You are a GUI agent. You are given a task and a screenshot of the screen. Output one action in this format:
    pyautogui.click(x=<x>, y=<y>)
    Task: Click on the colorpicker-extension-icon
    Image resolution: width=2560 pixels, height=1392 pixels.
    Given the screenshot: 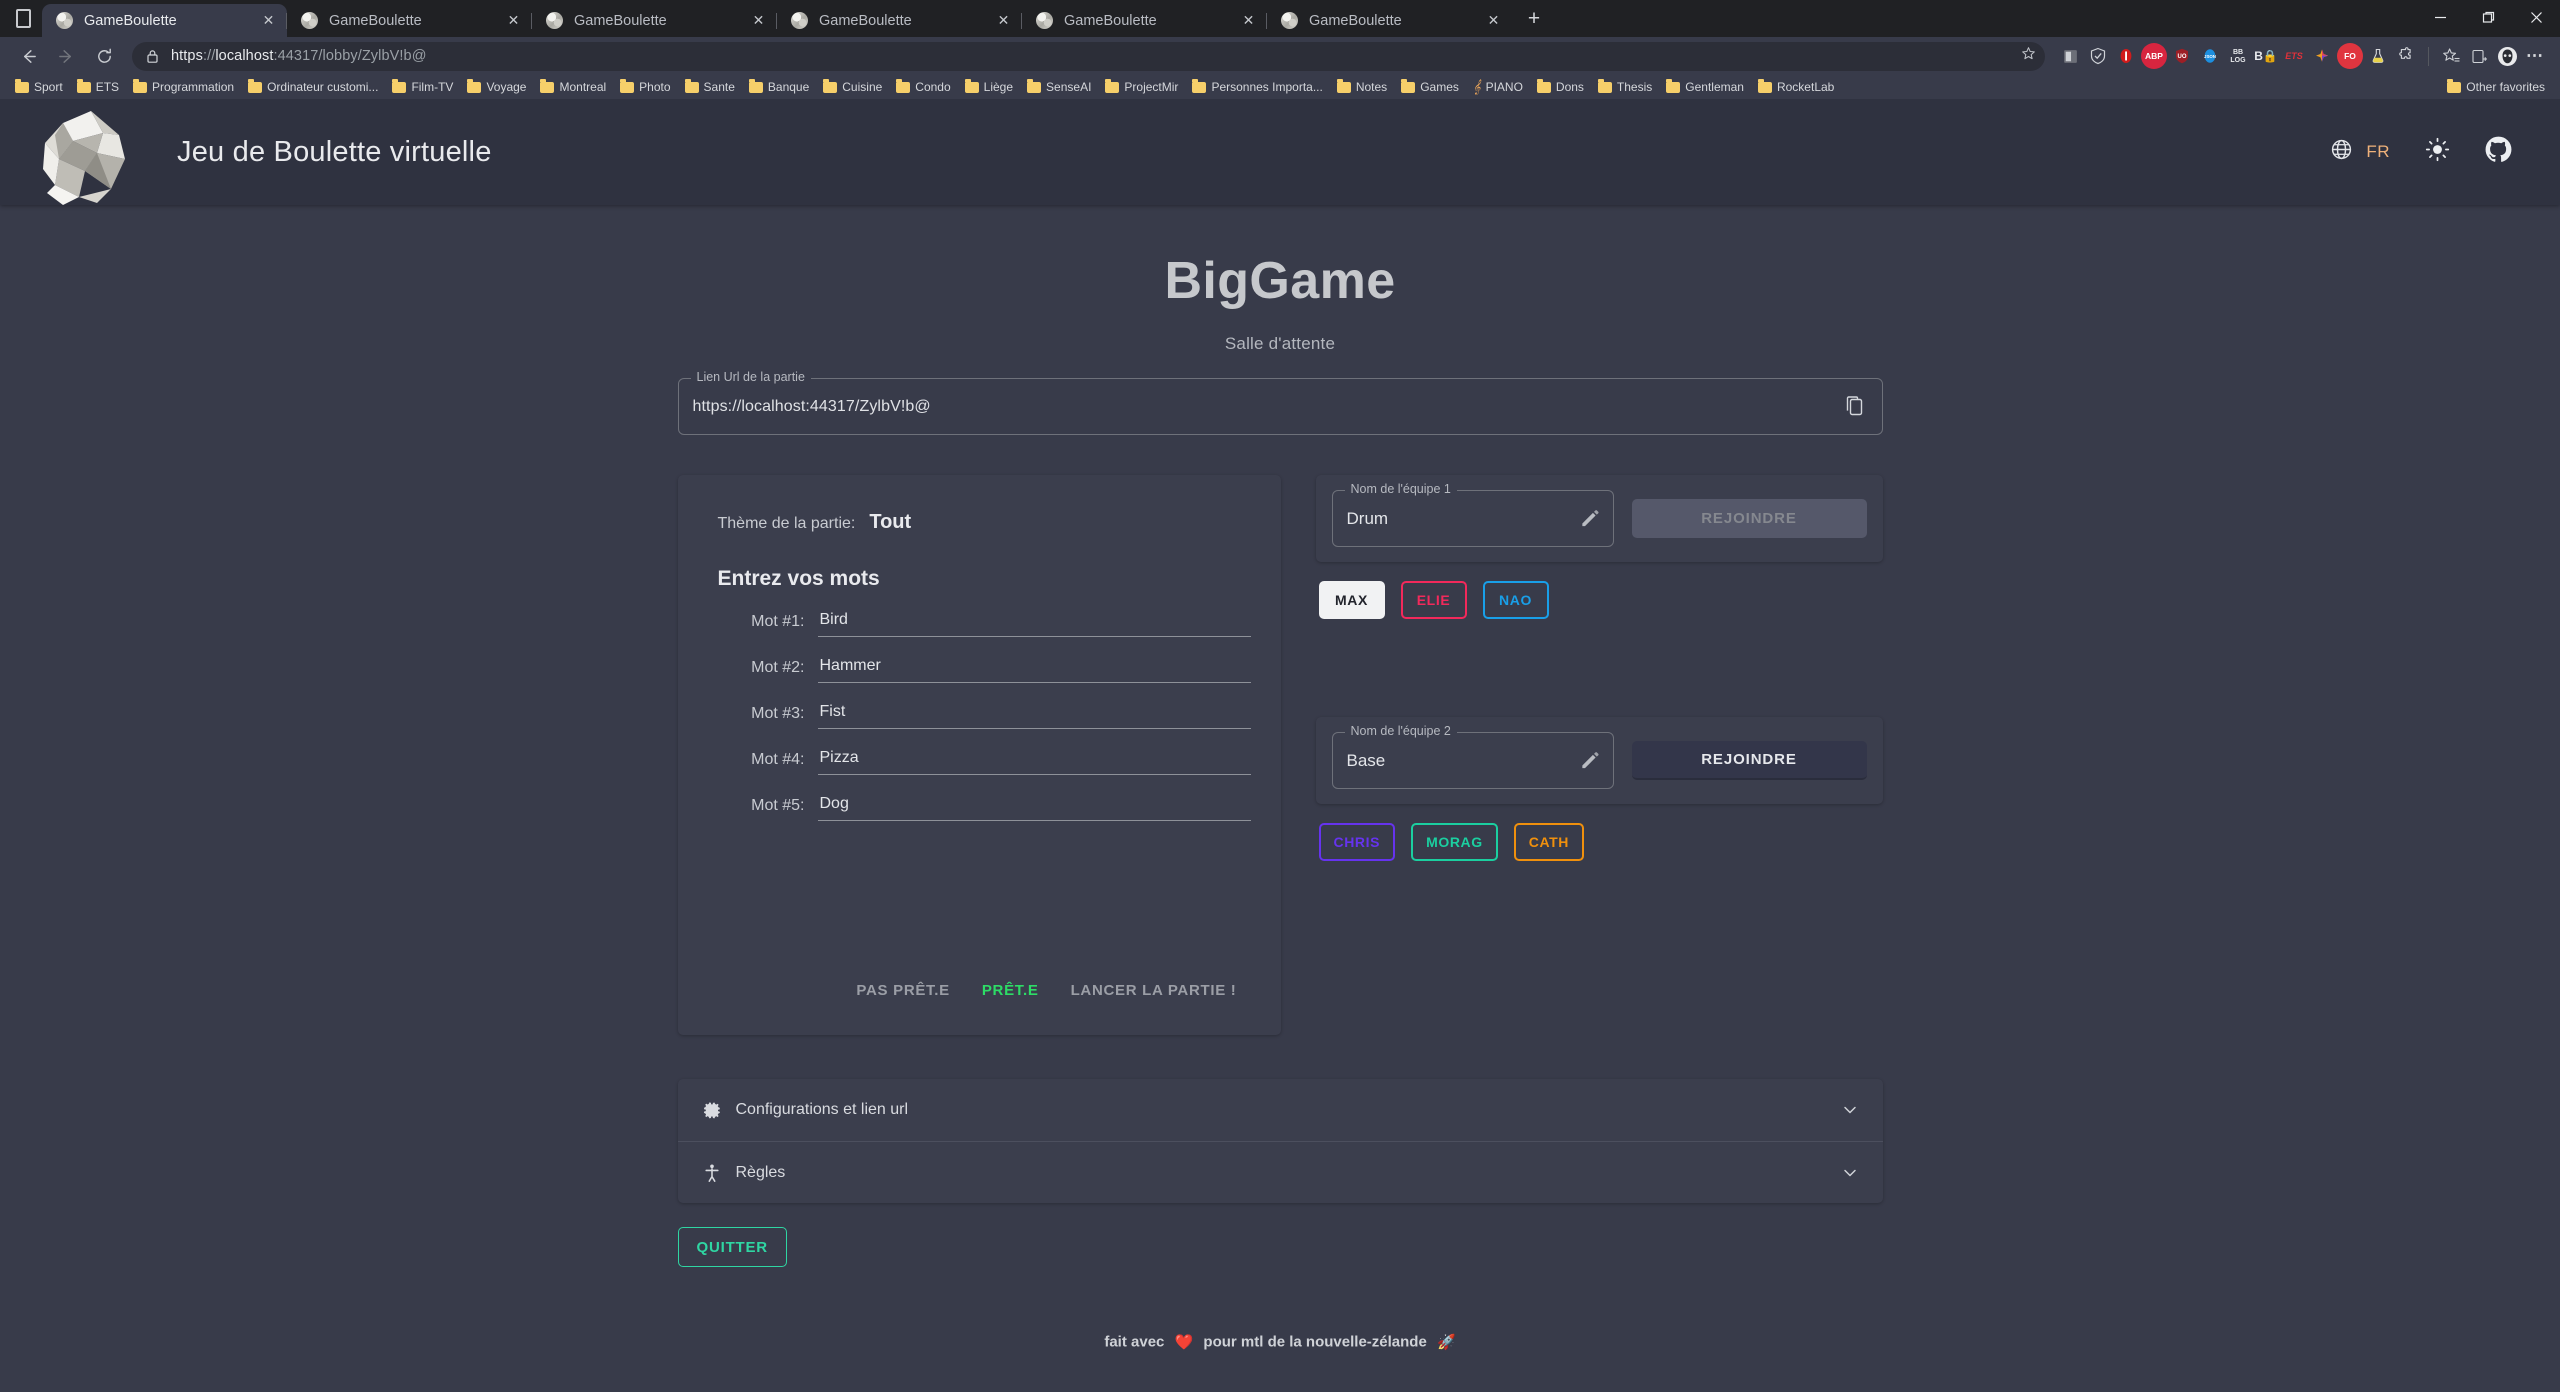 What is the action you would take?
    pyautogui.click(x=2322, y=56)
    